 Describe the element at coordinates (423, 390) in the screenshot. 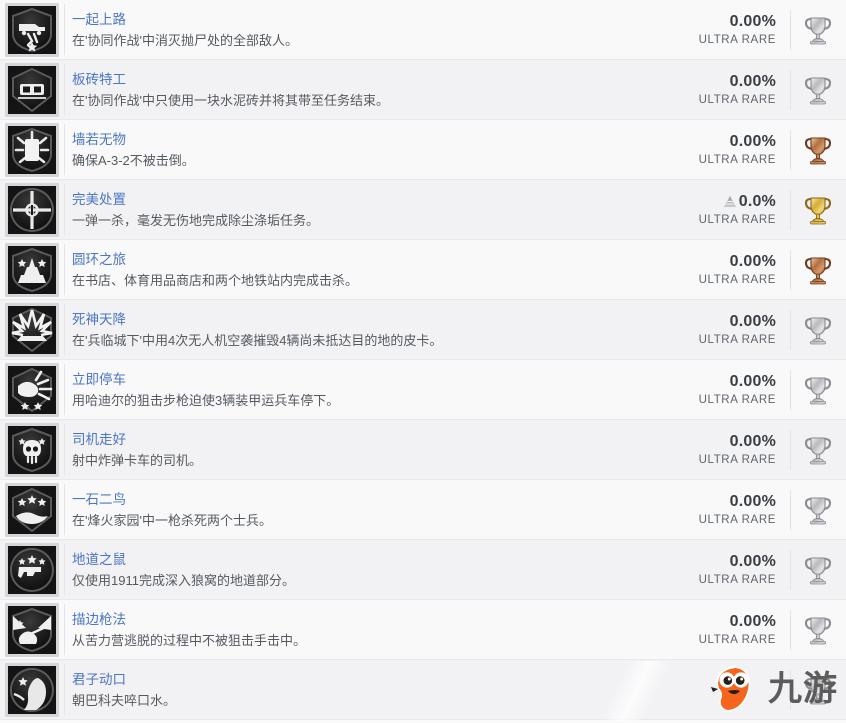

I see `trophy-row: 立即停车用哈迪尔的狙击步枪迫使3辆装甲运兵车停下。 0.00% ULTRA RARE` at that location.